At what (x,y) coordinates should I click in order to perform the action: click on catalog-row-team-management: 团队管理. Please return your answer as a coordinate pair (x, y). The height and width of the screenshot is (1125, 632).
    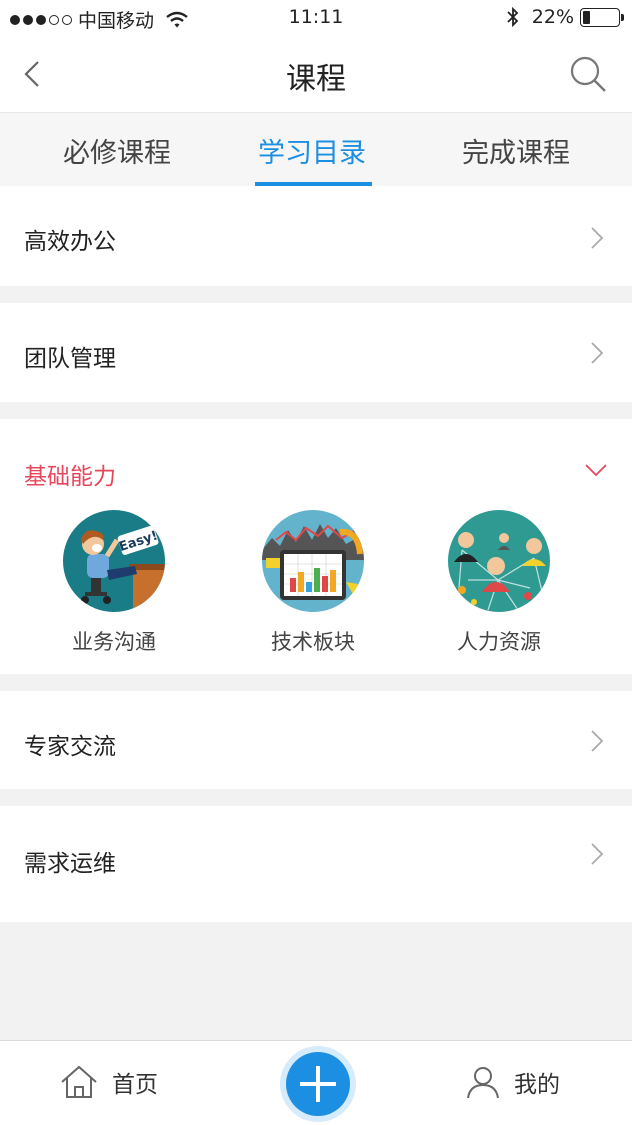
    Looking at the image, I should click on (316, 352).